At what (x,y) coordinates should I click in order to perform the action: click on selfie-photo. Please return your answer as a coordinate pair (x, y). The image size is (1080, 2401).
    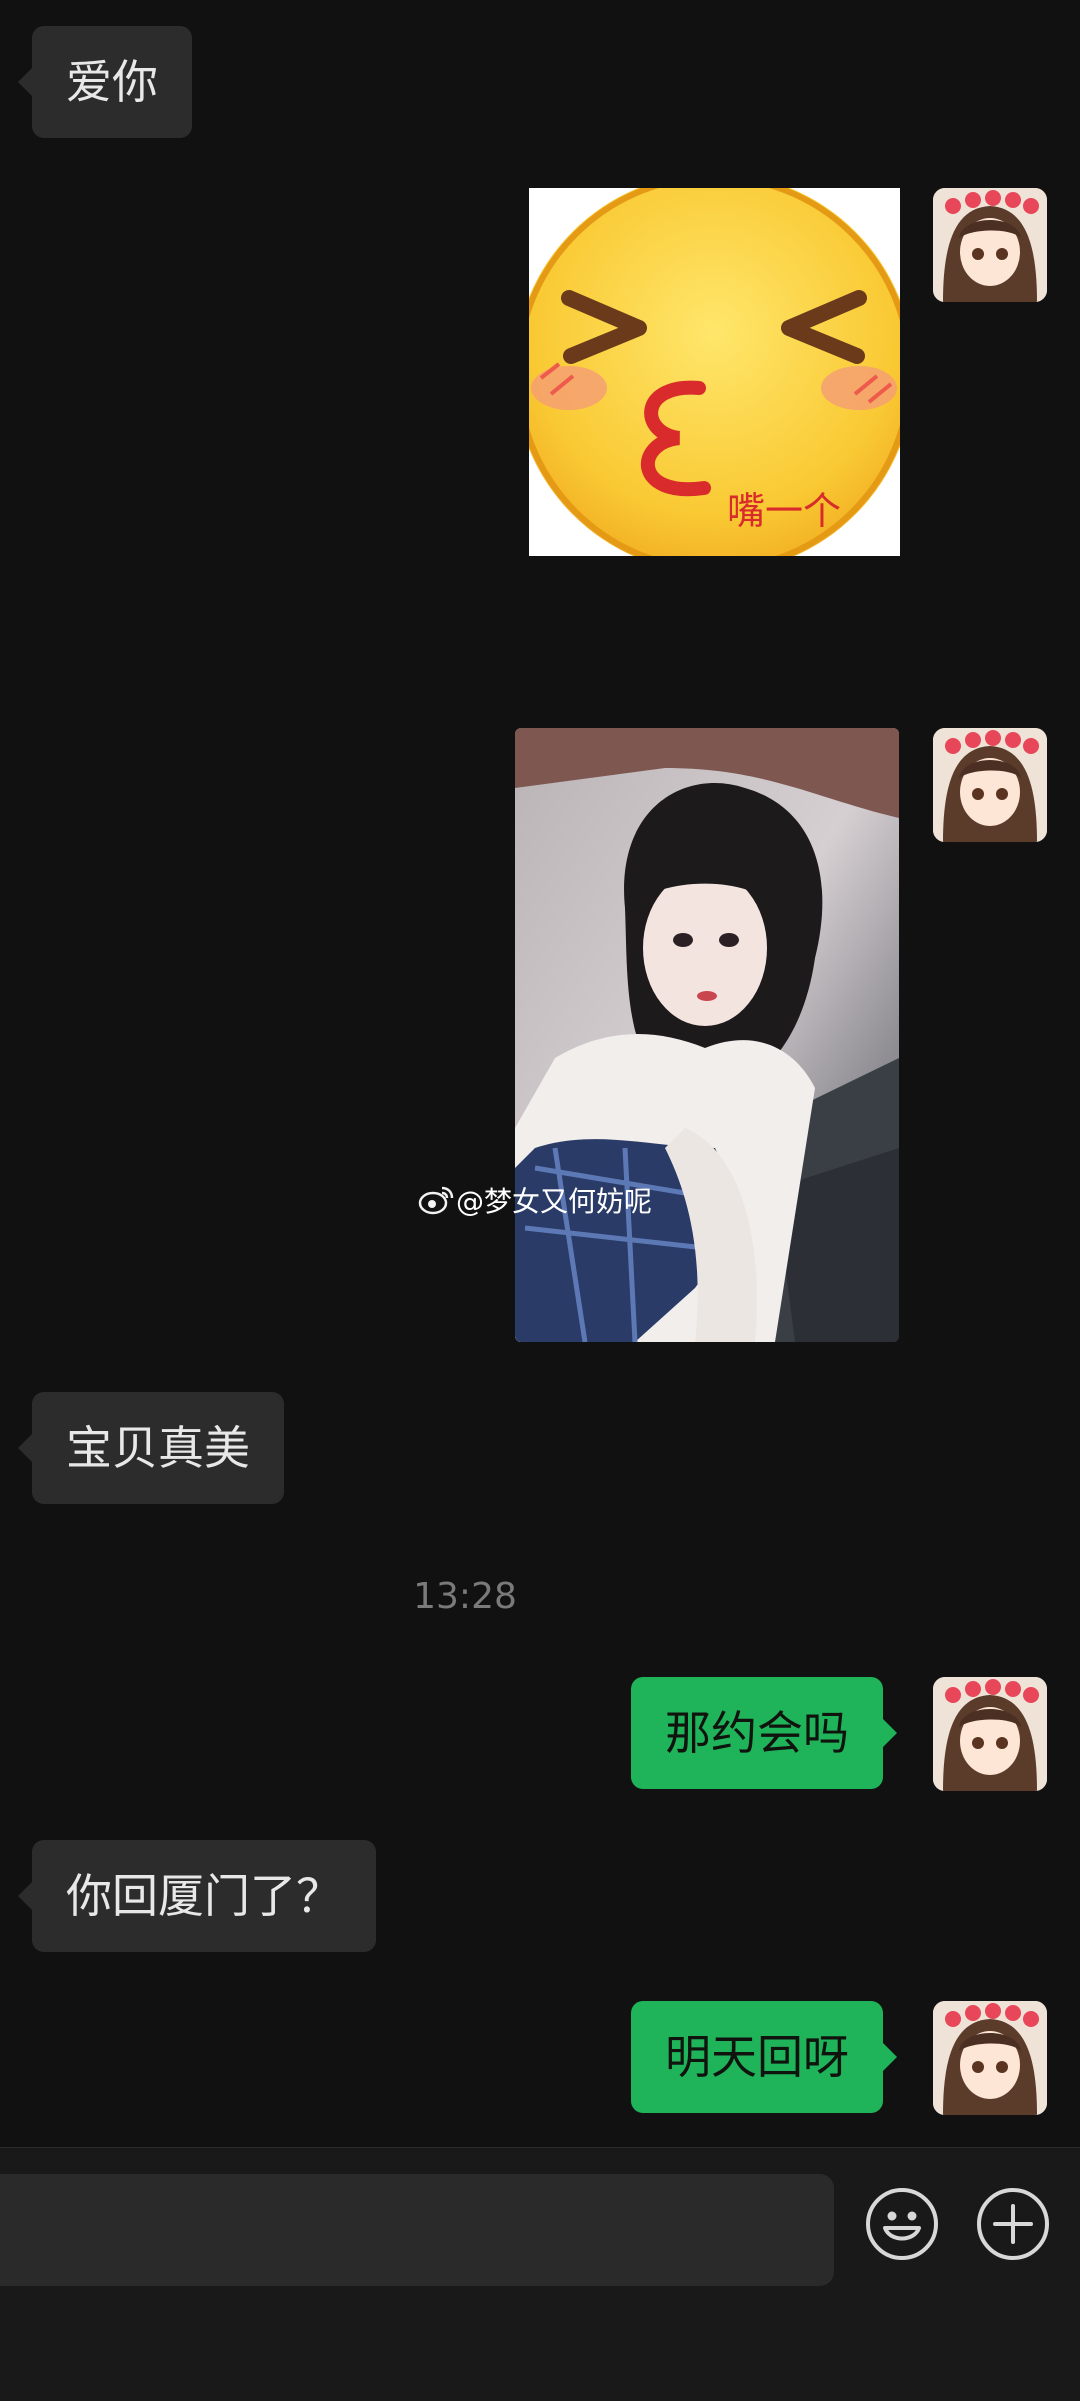
    Looking at the image, I should click on (707, 1035).